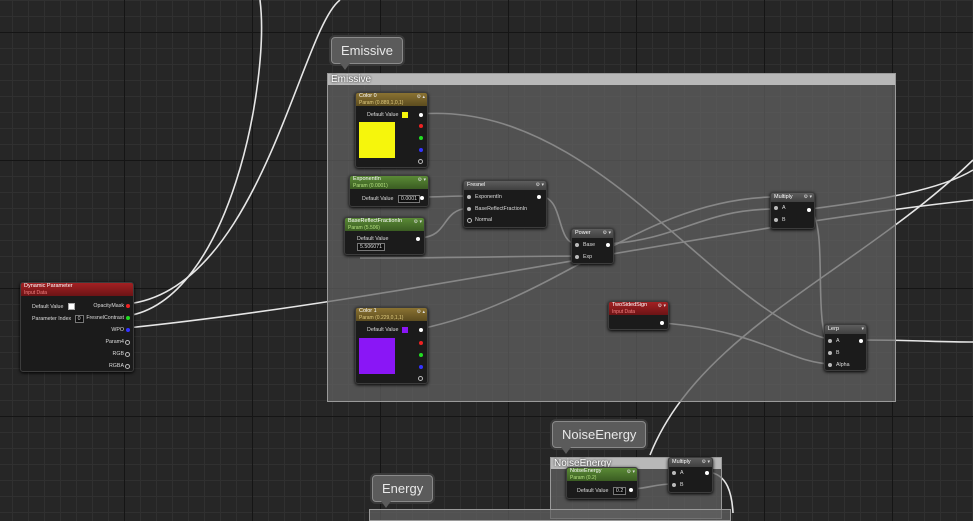 This screenshot has width=973, height=521. Describe the element at coordinates (421, 126) in the screenshot. I see `color0-r-pin` at that location.